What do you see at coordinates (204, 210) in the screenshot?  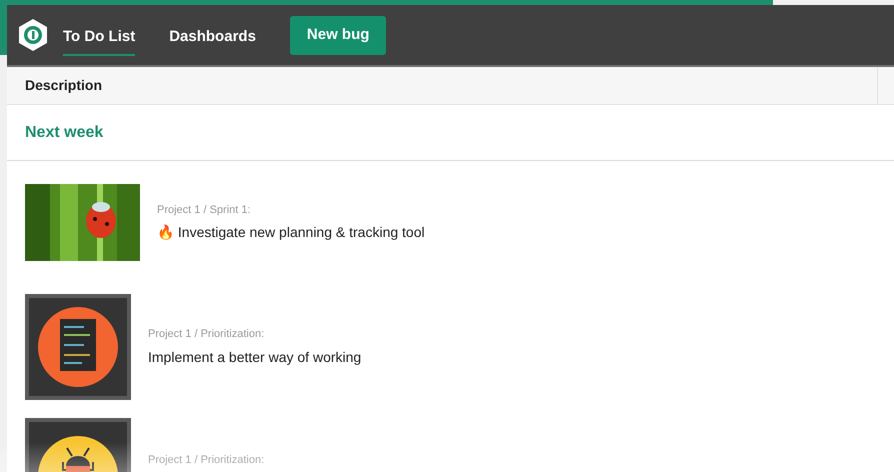 I see `item-path: Project 1 / Sprint 1:` at bounding box center [204, 210].